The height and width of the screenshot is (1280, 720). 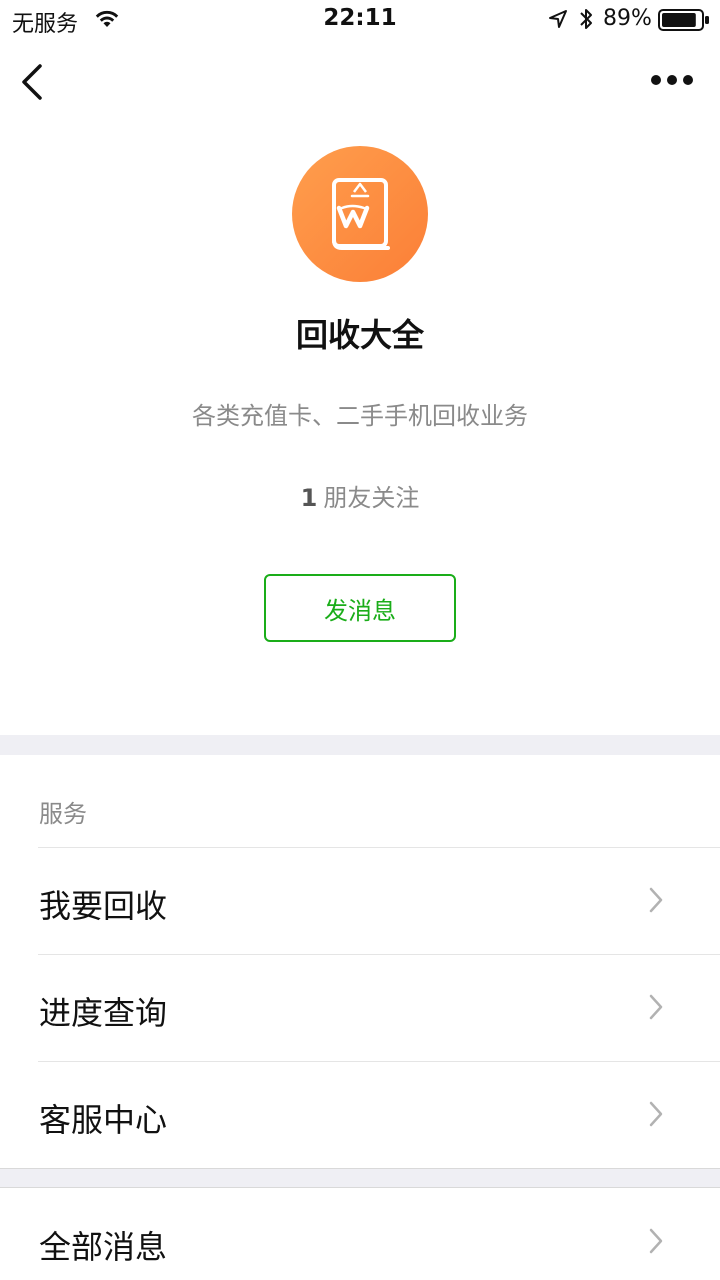 I want to click on service-item-recycle: 我要回收, so click(x=360, y=900).